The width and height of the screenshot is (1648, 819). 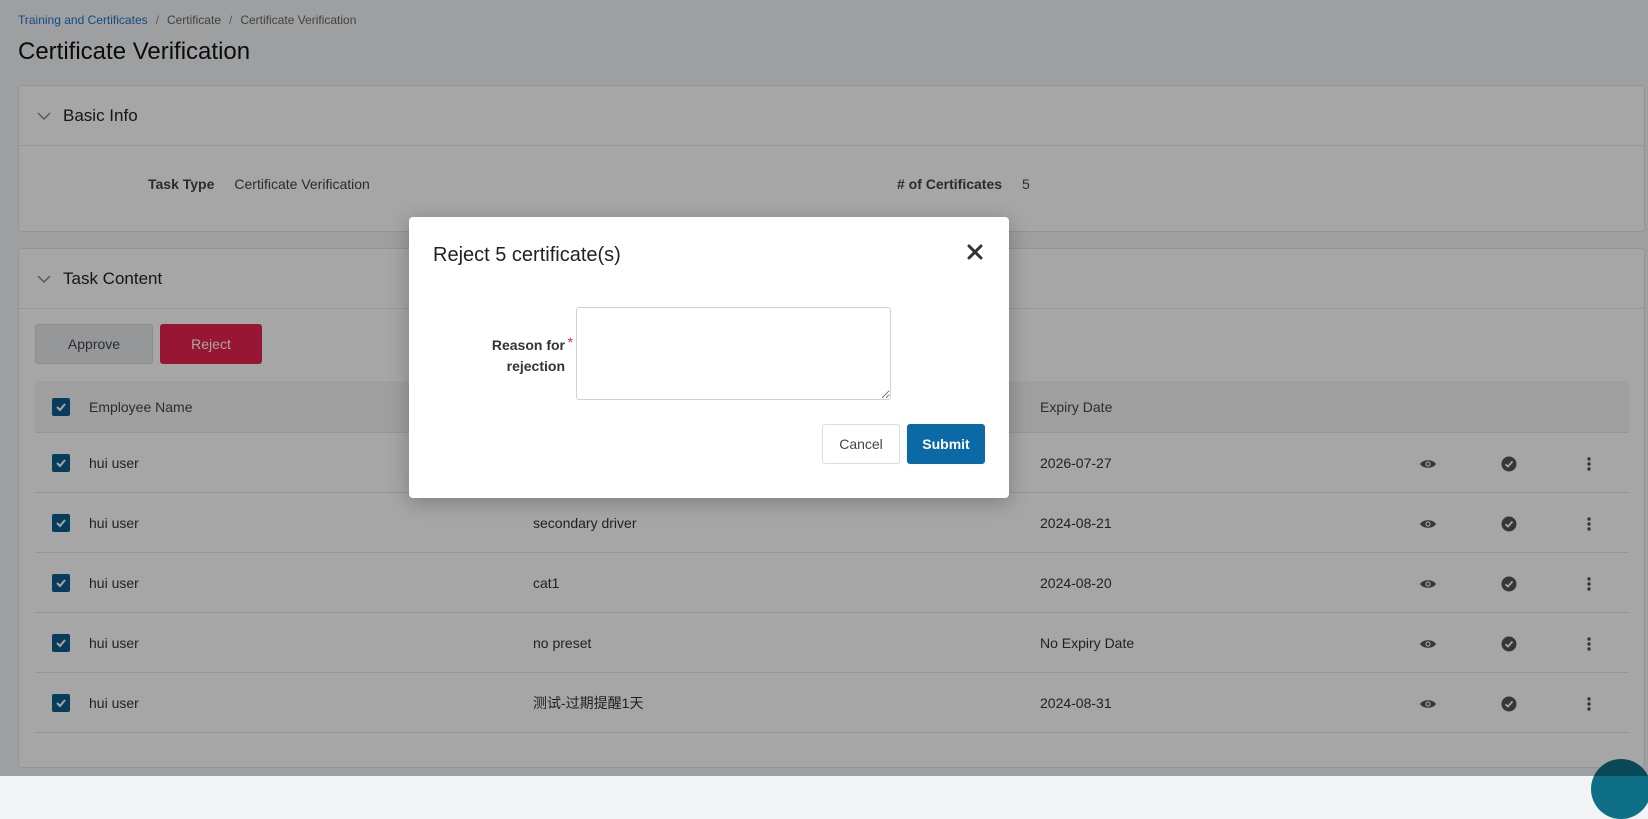 I want to click on cancel-button: Cancel, so click(x=861, y=444).